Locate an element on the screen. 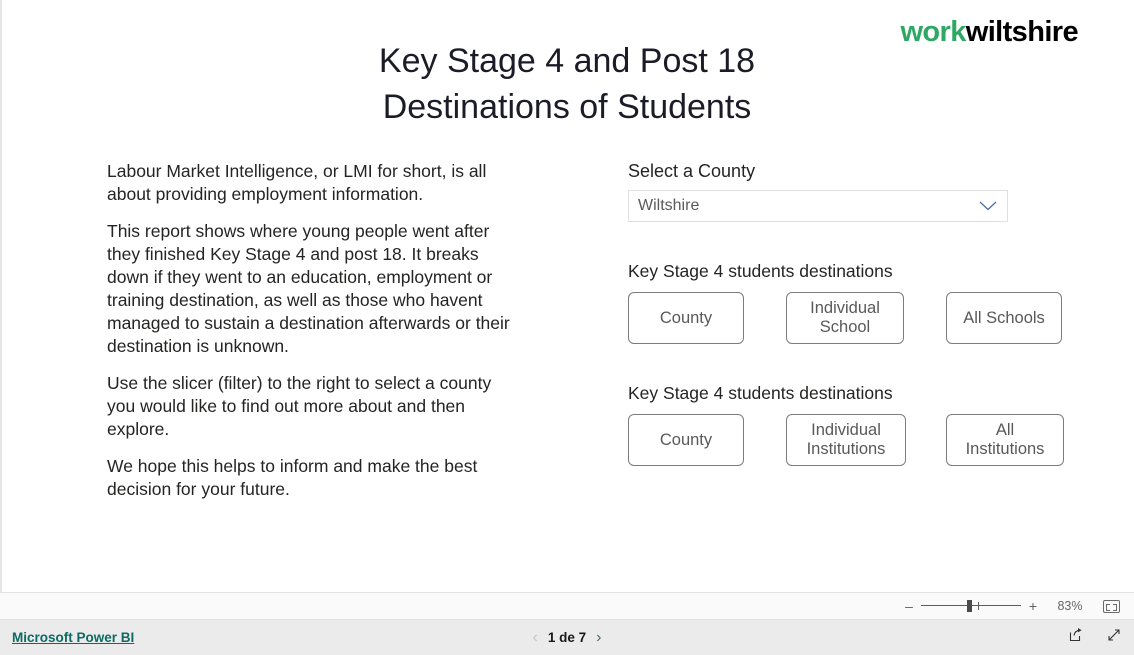 The image size is (1134, 655). zoom-slider-handle is located at coordinates (969, 606).